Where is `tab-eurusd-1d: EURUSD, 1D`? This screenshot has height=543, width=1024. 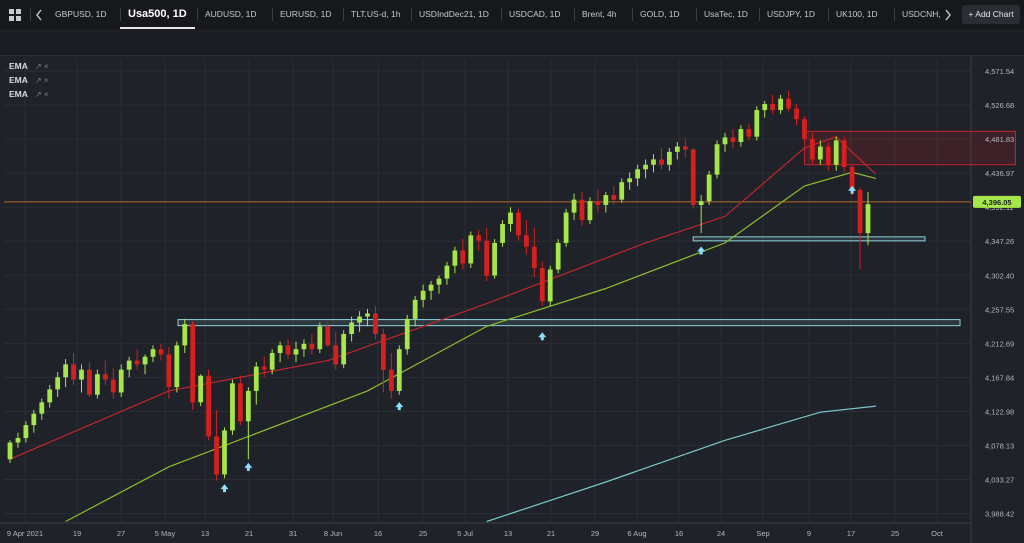
tab-eurusd-1d: EURUSD, 1D is located at coordinates (305, 14).